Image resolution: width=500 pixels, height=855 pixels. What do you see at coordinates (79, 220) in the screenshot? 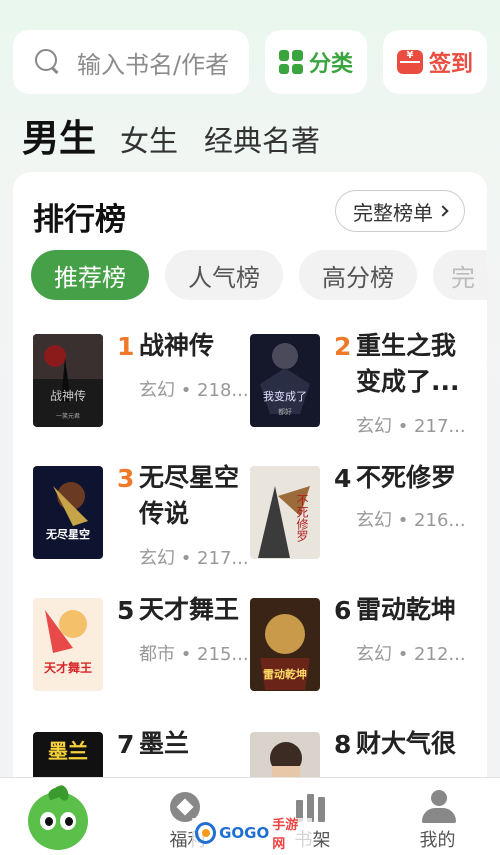
I see `rankings-title: 排行榜` at bounding box center [79, 220].